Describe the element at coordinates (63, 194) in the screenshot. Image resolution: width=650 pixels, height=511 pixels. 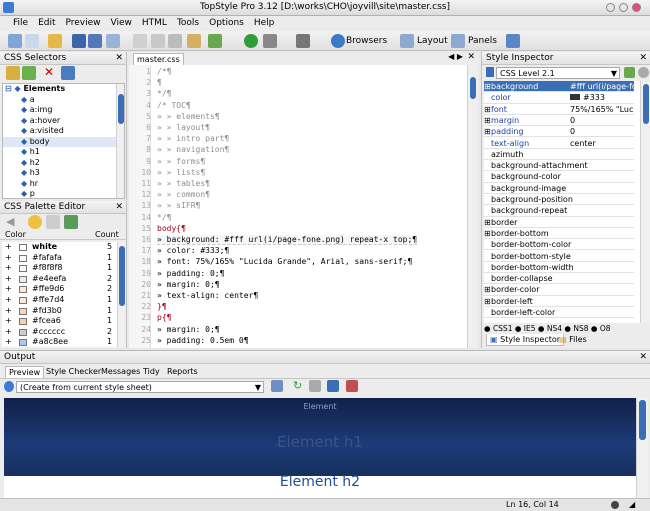
I see `tree-item: ◆ p` at that location.